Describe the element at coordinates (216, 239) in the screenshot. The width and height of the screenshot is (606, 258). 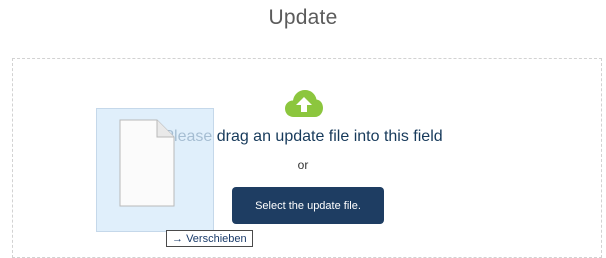
I see `tooltip-label: Verschieben` at that location.